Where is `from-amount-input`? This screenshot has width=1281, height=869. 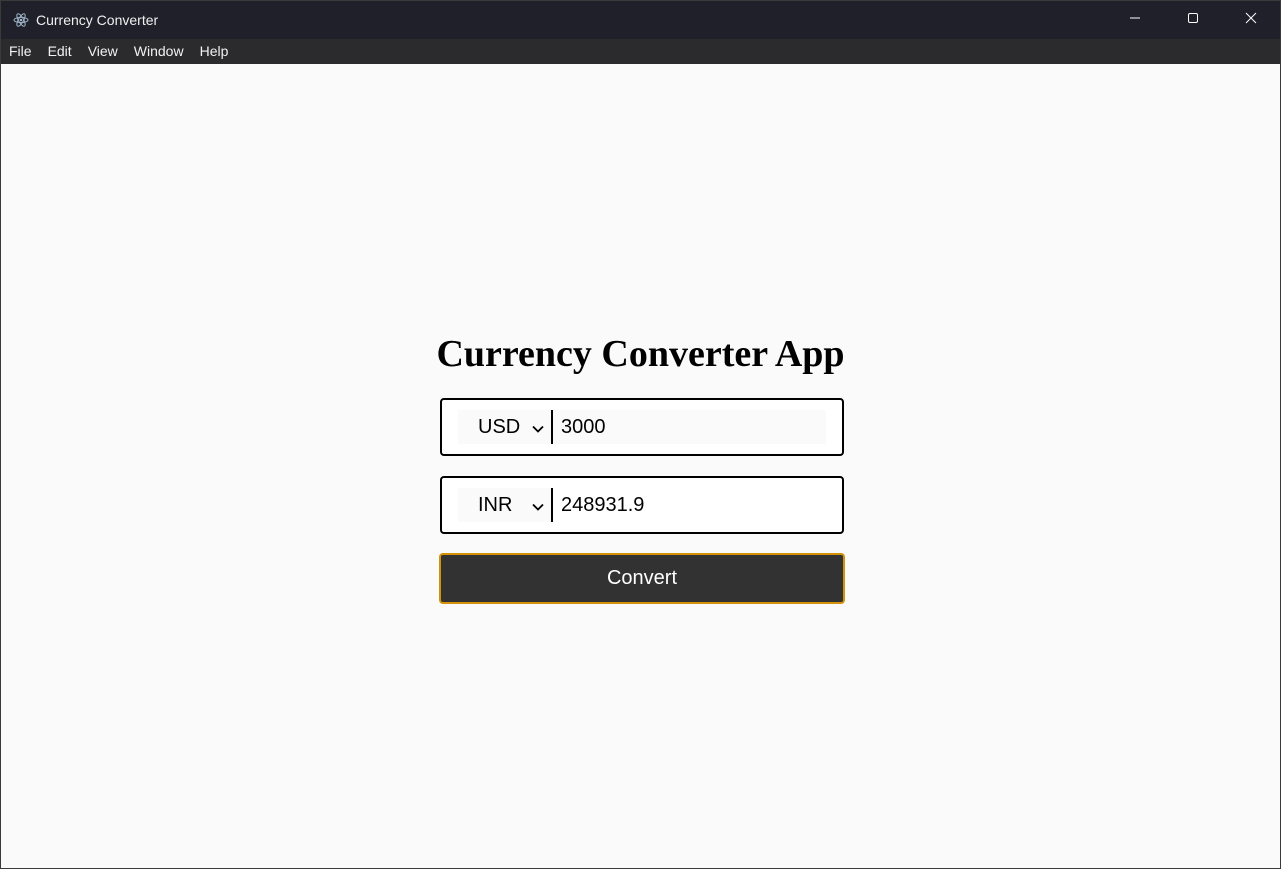
from-amount-input is located at coordinates (689, 427).